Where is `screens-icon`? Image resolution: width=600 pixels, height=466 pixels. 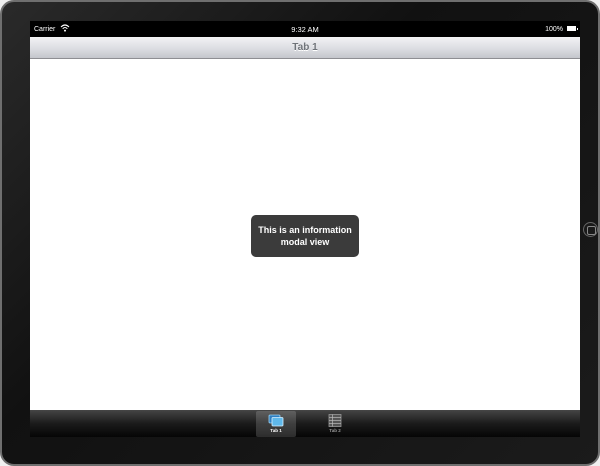
screens-icon is located at coordinates (276, 420).